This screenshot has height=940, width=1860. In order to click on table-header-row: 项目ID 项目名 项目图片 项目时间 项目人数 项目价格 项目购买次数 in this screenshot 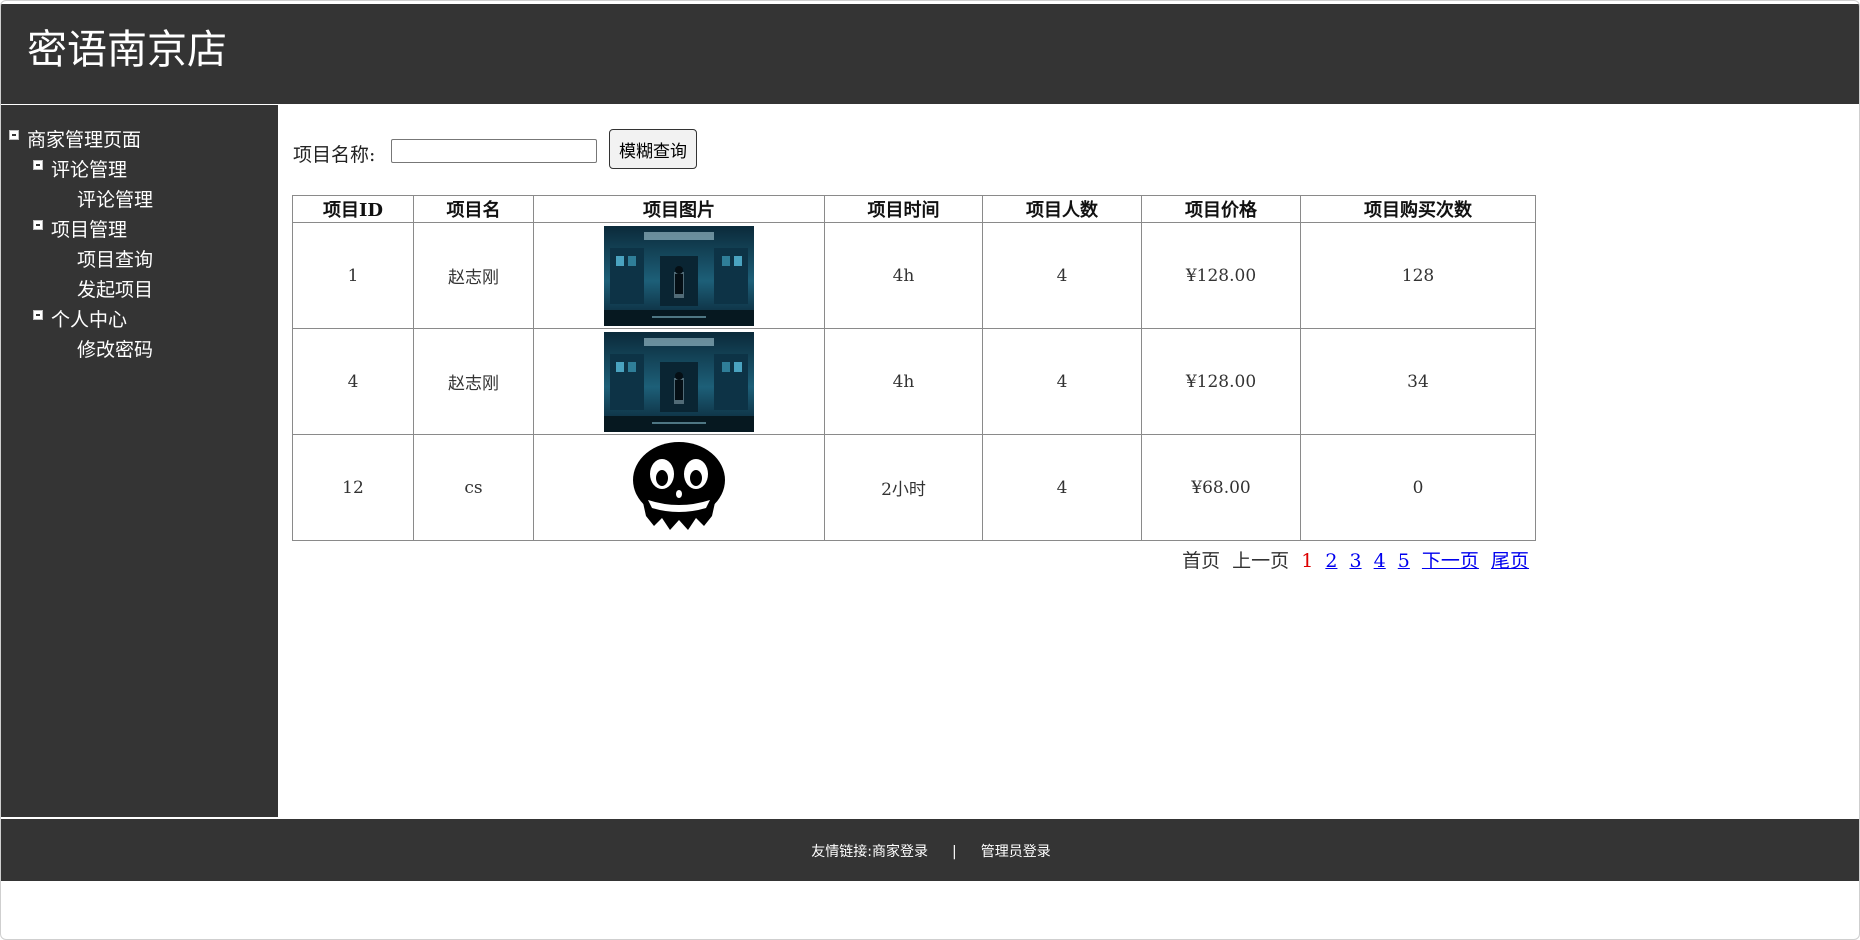, I will do `click(914, 209)`.